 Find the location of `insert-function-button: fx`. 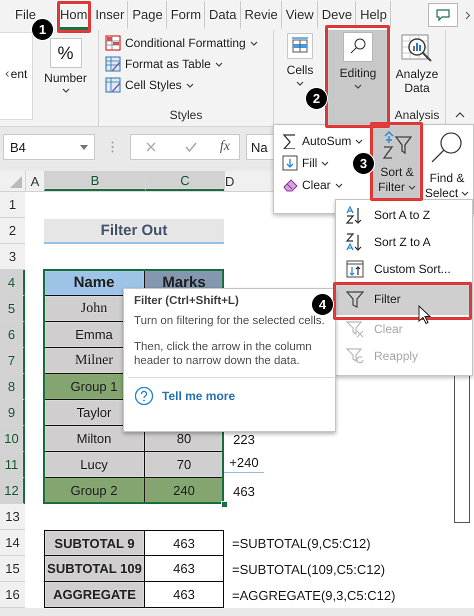

insert-function-button: fx is located at coordinates (225, 147).